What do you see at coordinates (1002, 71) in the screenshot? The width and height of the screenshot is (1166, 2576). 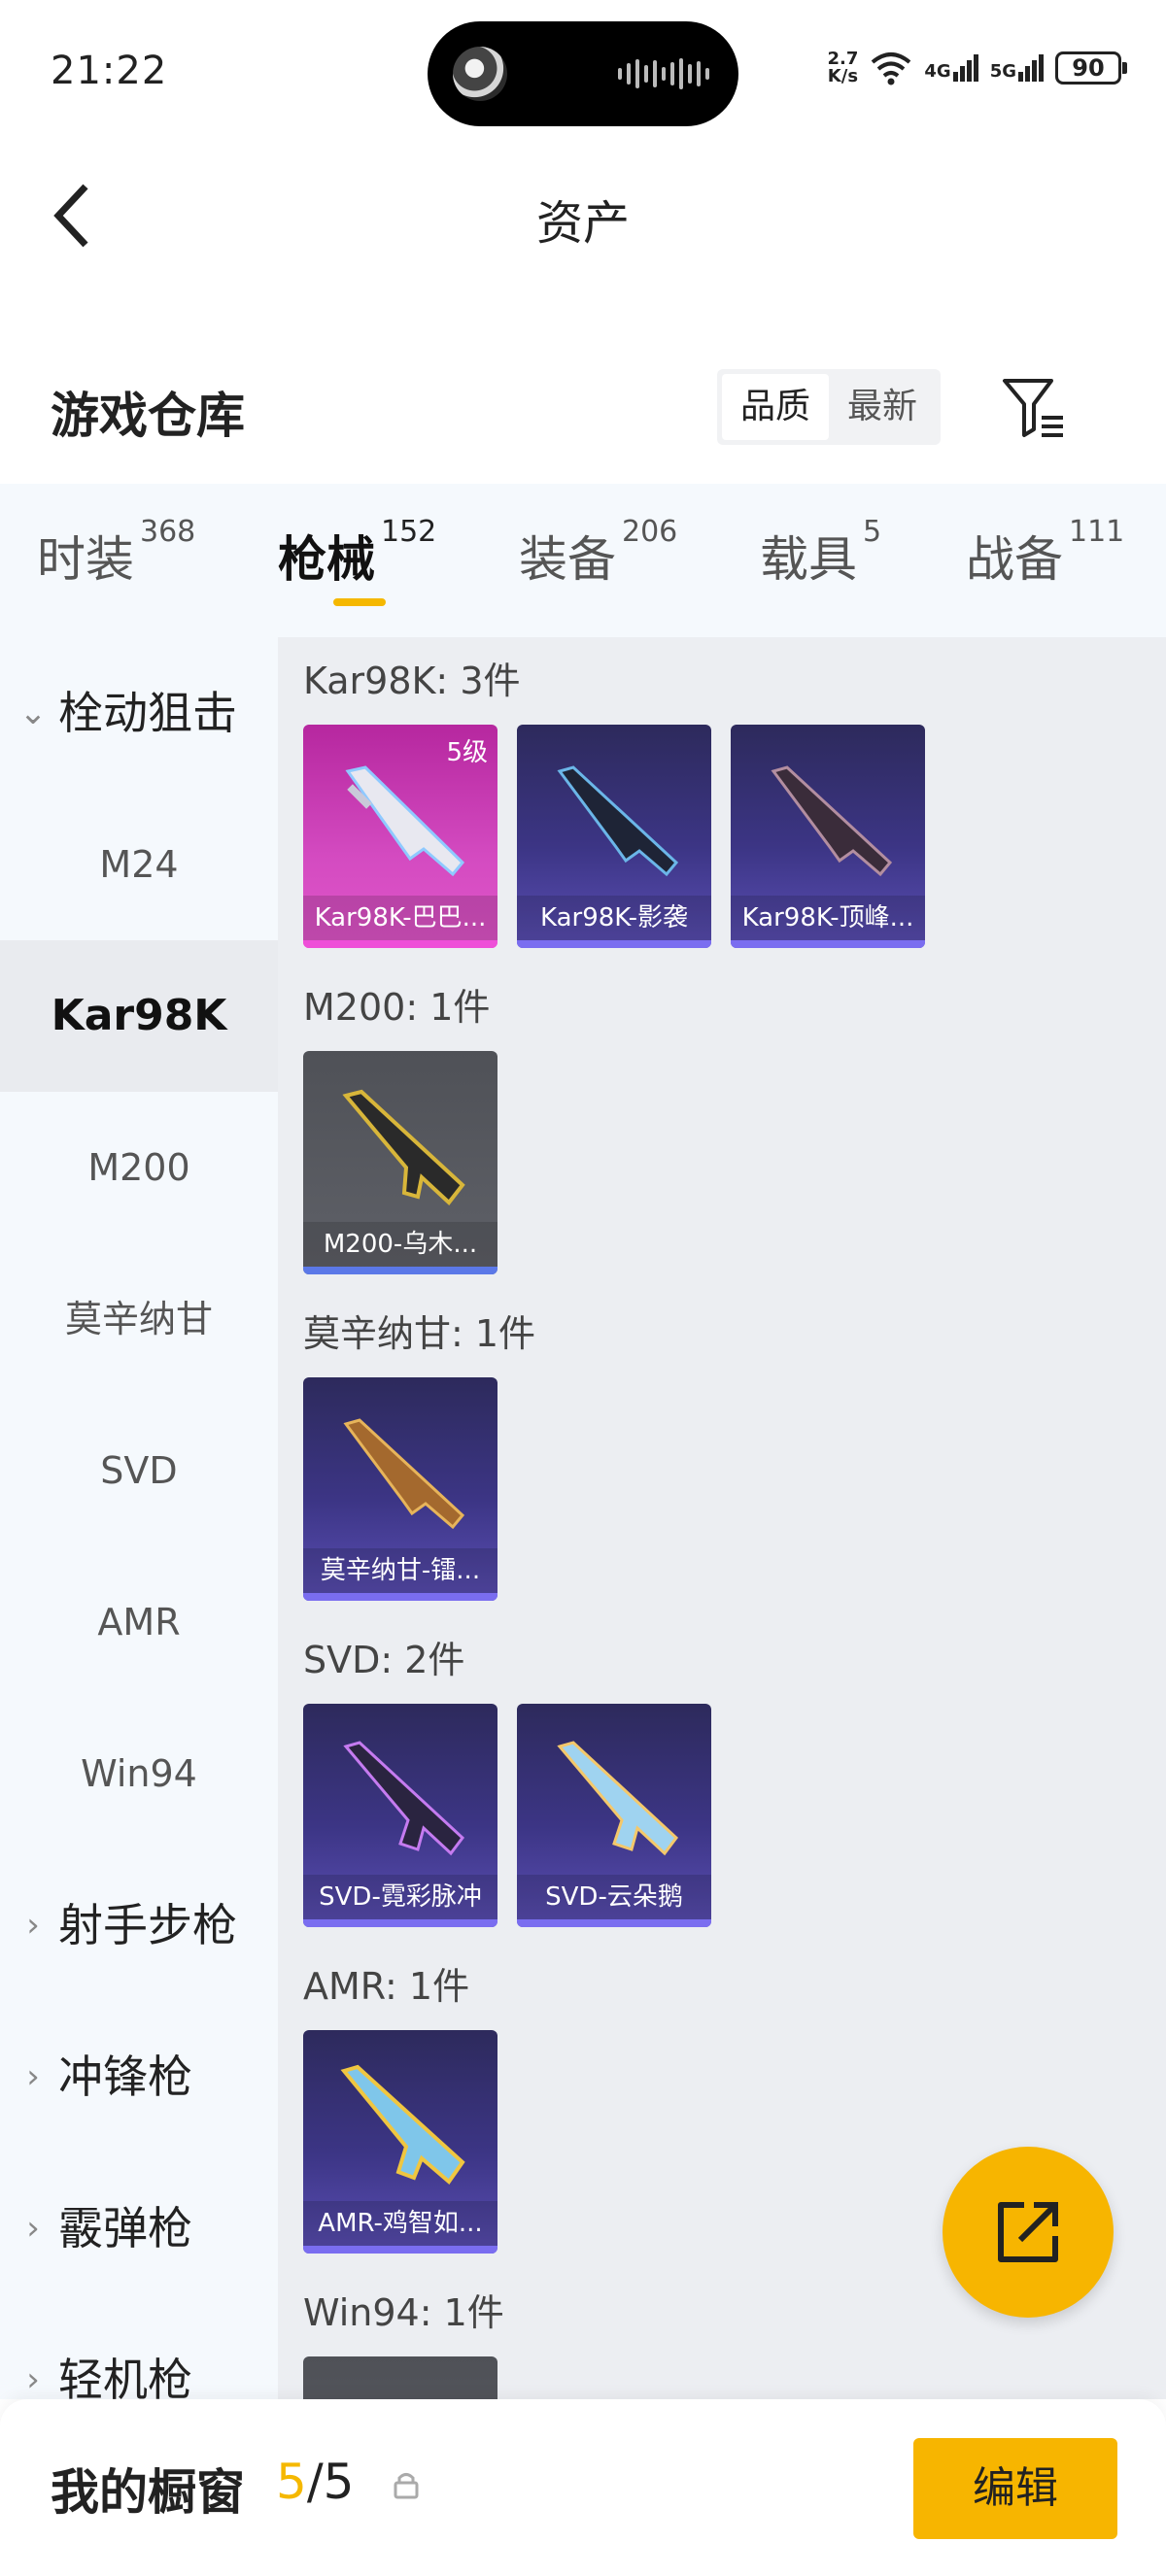 I see `signal-5g-label: 5G` at bounding box center [1002, 71].